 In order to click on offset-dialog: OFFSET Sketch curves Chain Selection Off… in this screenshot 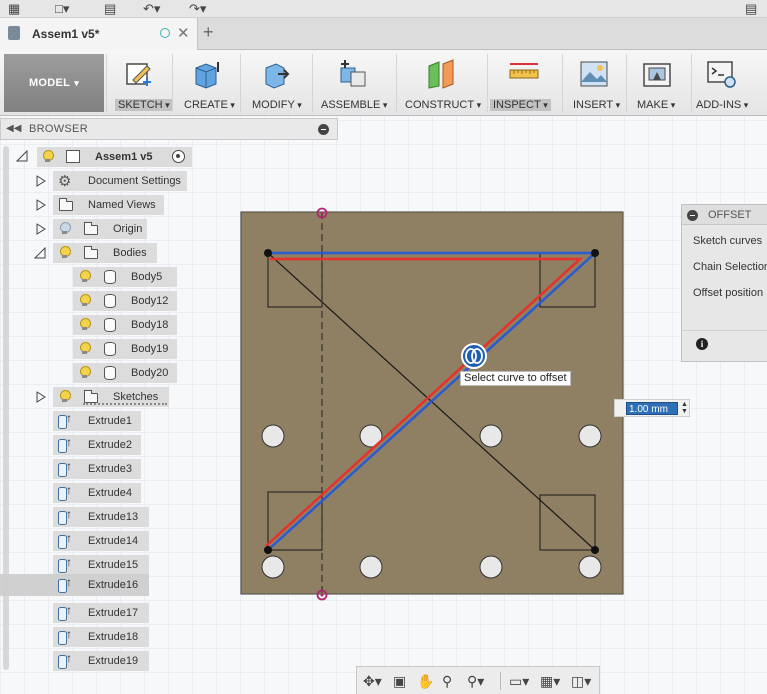, I will do `click(724, 283)`.